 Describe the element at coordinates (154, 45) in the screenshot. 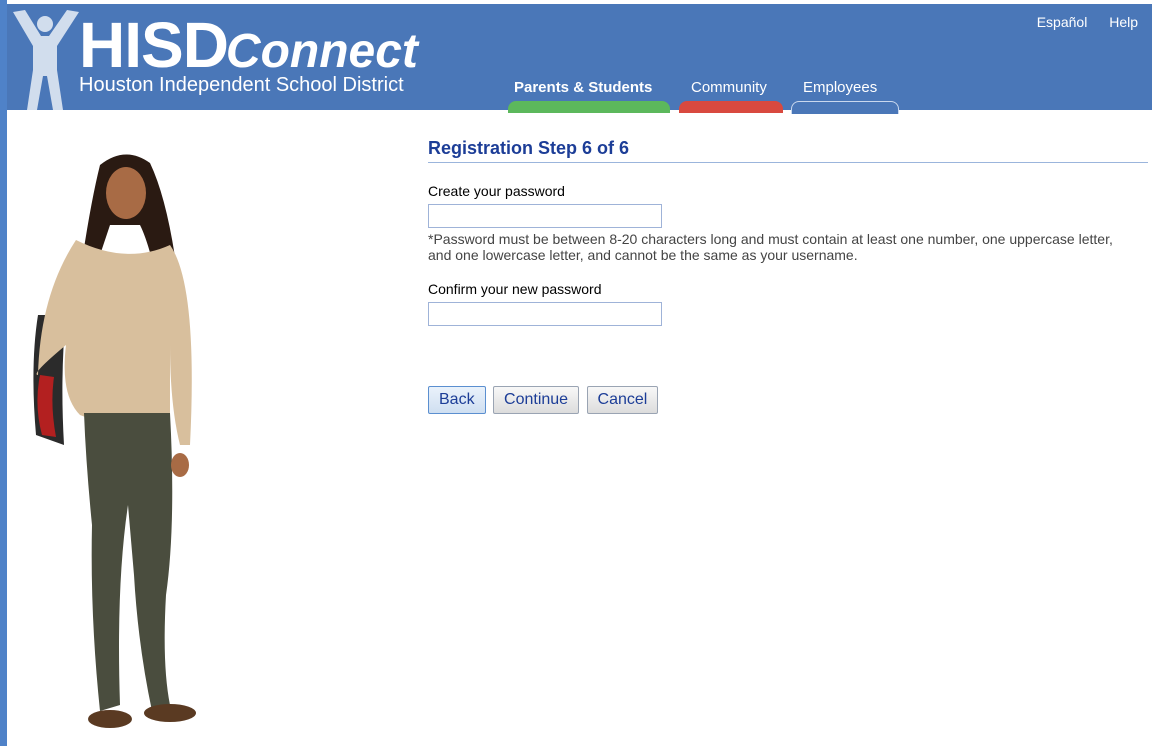

I see `logo-hisd: HISD` at that location.